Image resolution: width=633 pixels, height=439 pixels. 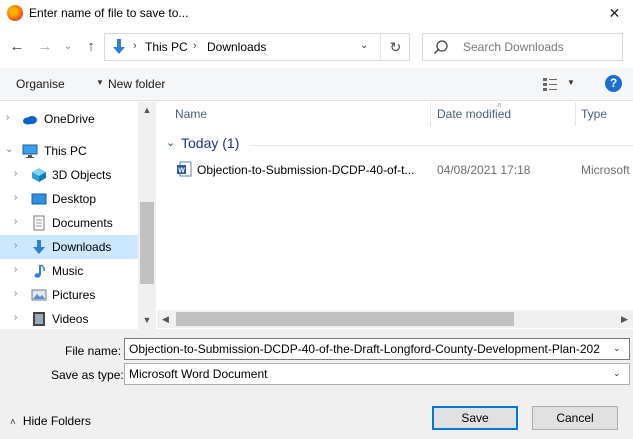 What do you see at coordinates (181, 171) in the screenshot?
I see `svg-text: W` at bounding box center [181, 171].